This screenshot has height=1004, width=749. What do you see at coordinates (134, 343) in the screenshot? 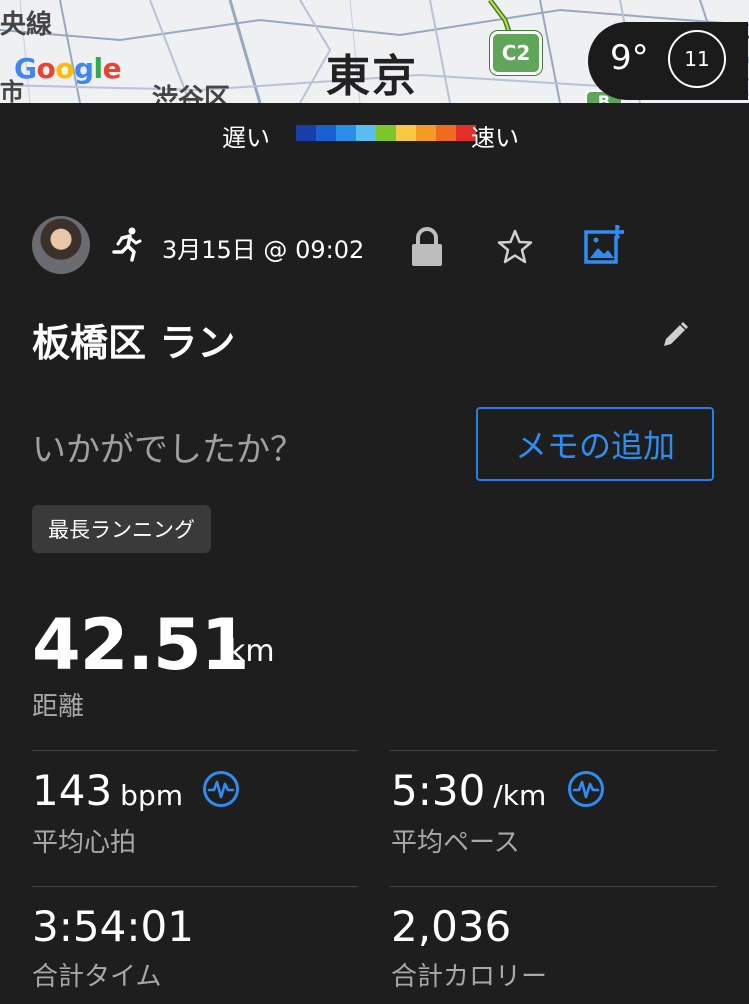
I see `activity-title: 板橋区 ラン` at bounding box center [134, 343].